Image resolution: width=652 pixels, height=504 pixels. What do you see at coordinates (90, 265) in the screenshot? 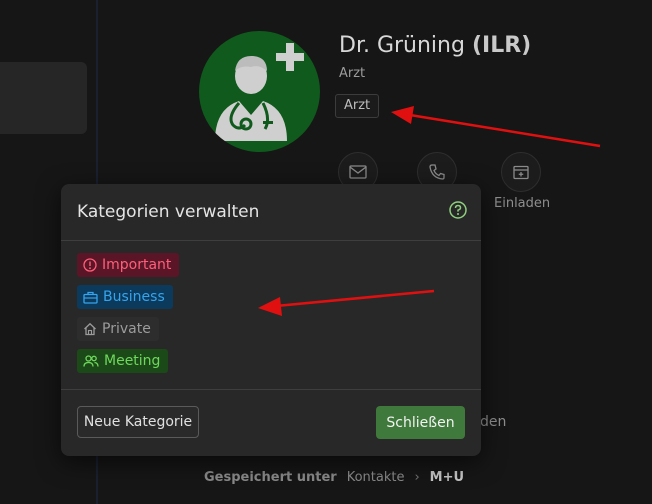
I see `alert-circle-icon` at bounding box center [90, 265].